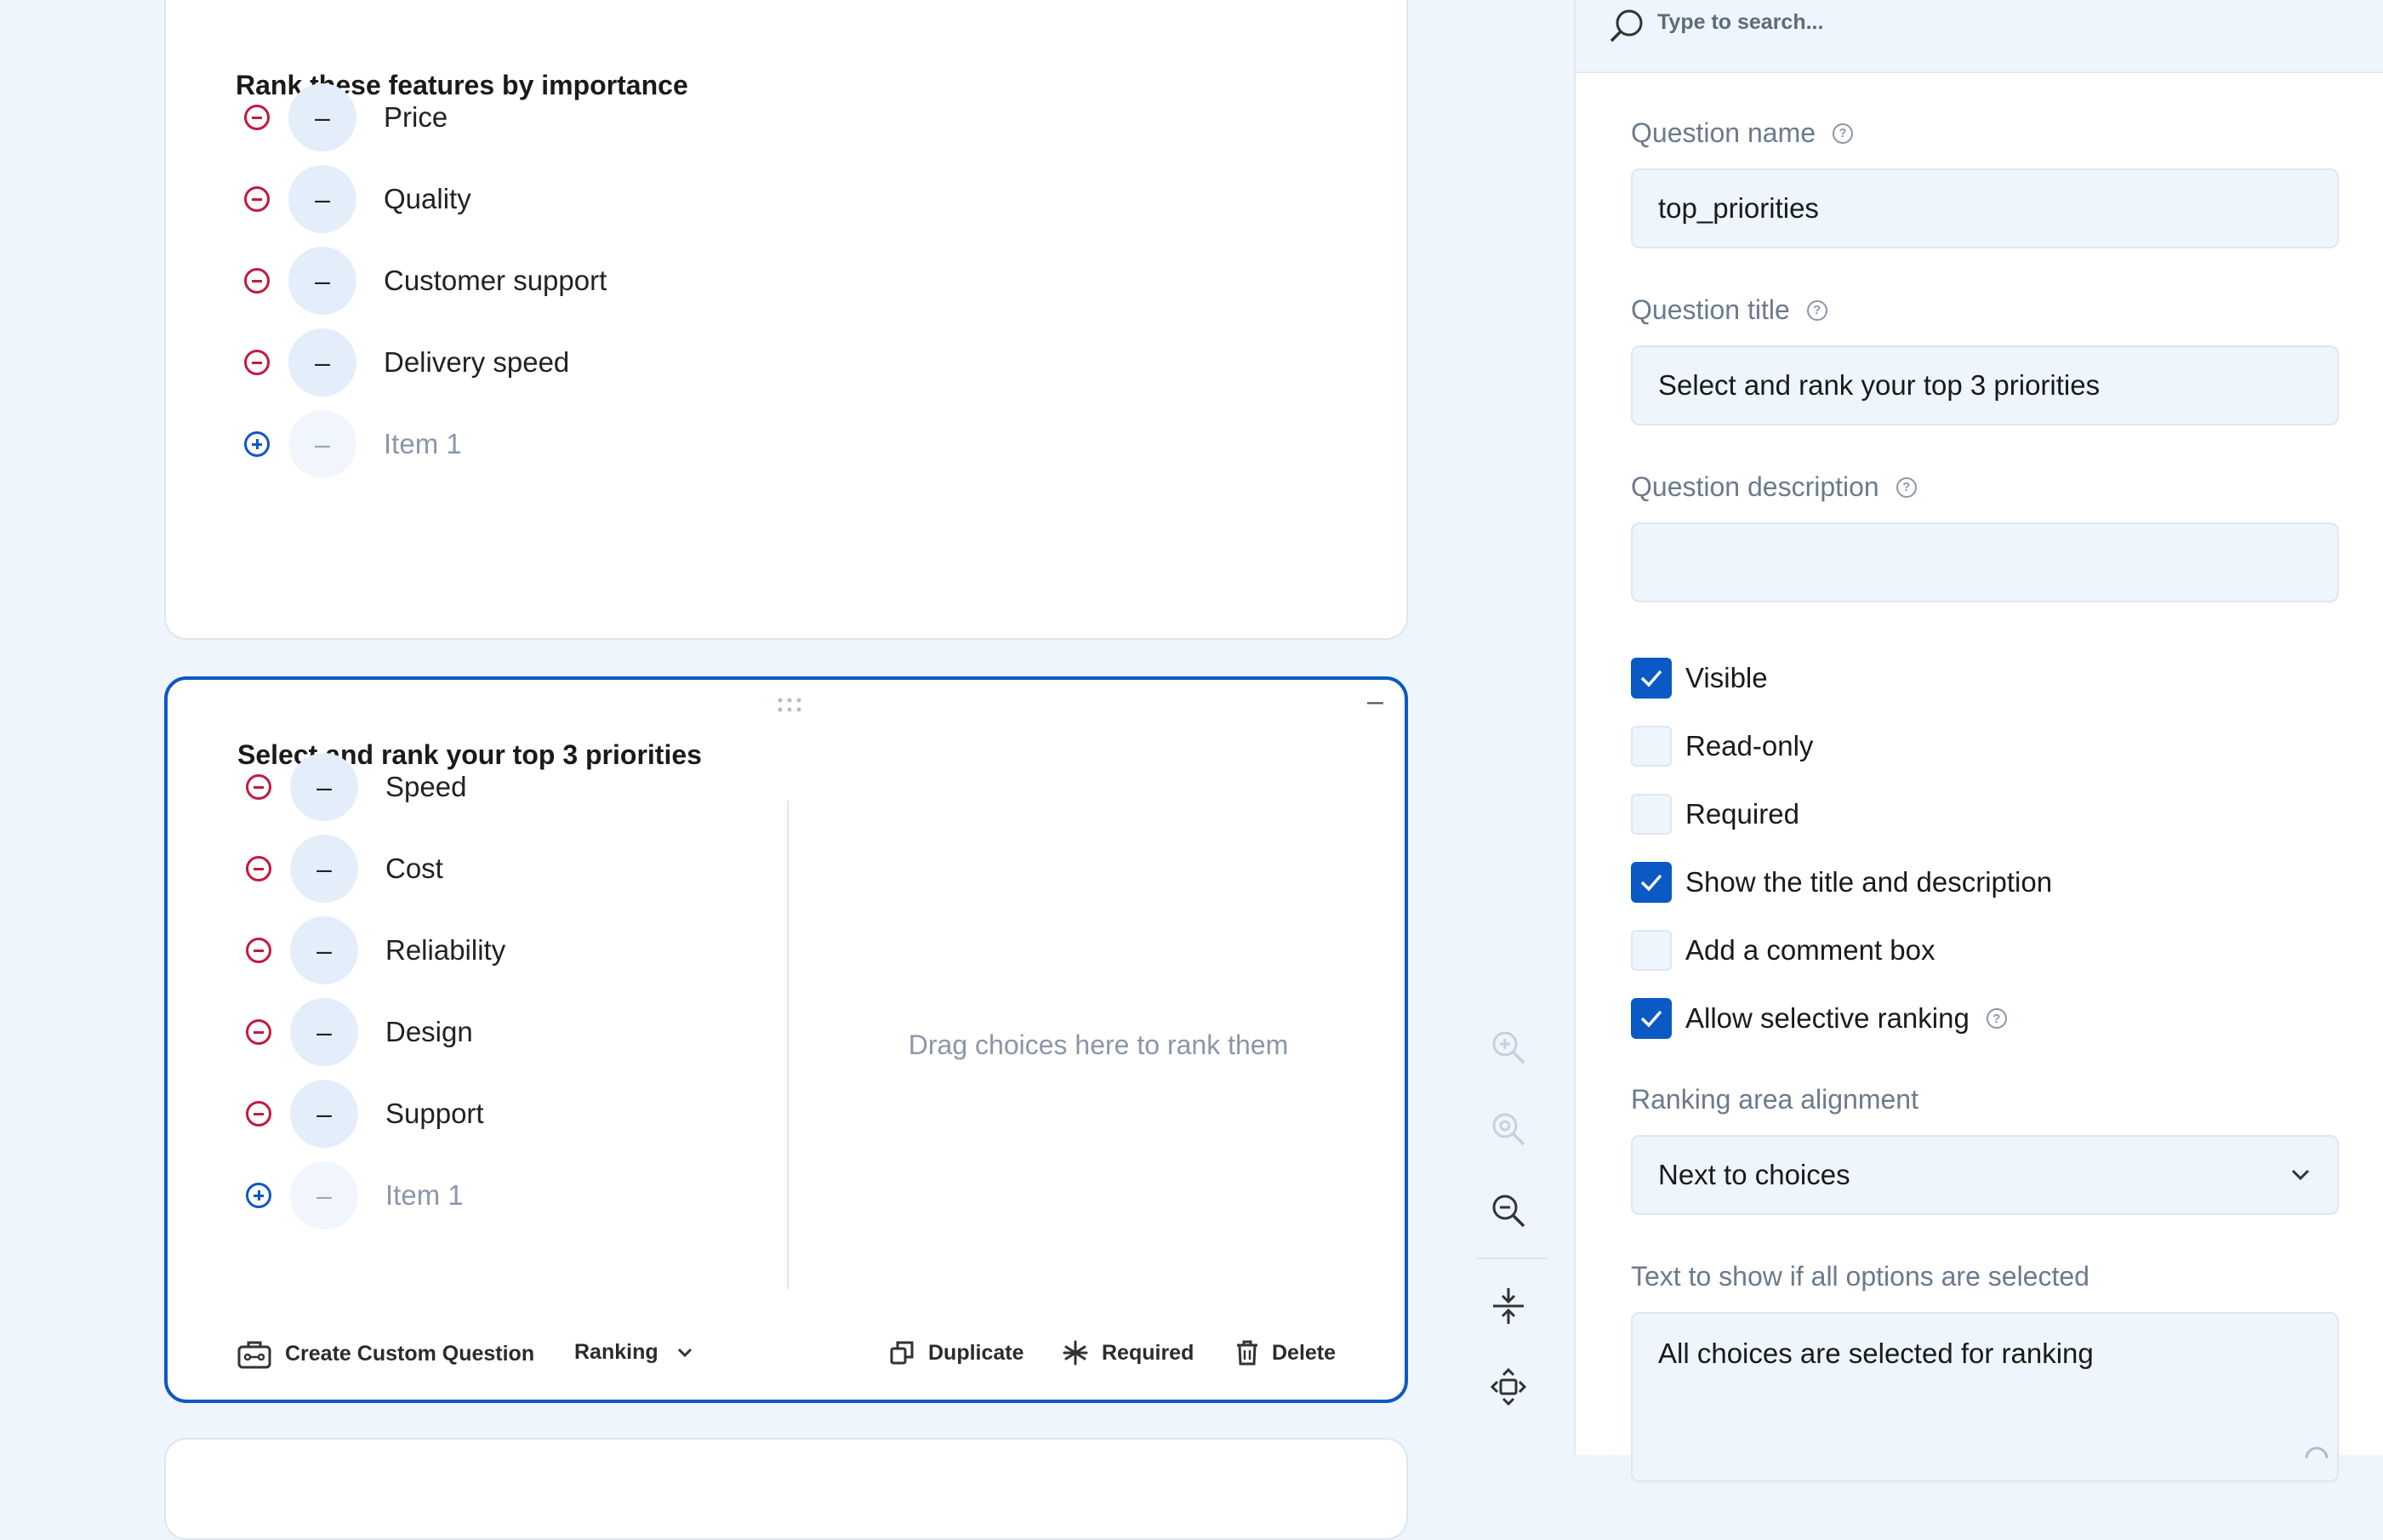 The image size is (2383, 1540). I want to click on question-name-label-text: Question name, so click(1723, 133).